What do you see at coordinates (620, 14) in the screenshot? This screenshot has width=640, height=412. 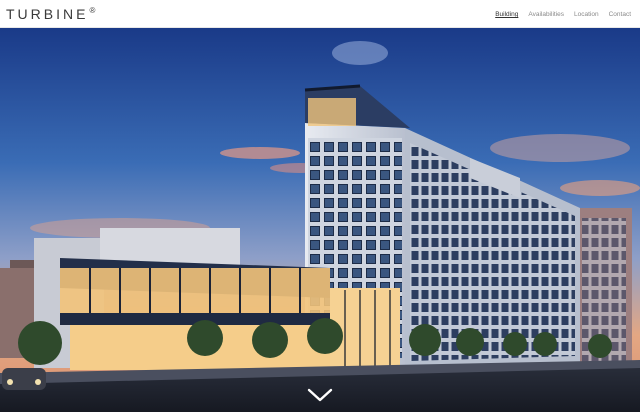 I see `nav-item-contact: Contact` at bounding box center [620, 14].